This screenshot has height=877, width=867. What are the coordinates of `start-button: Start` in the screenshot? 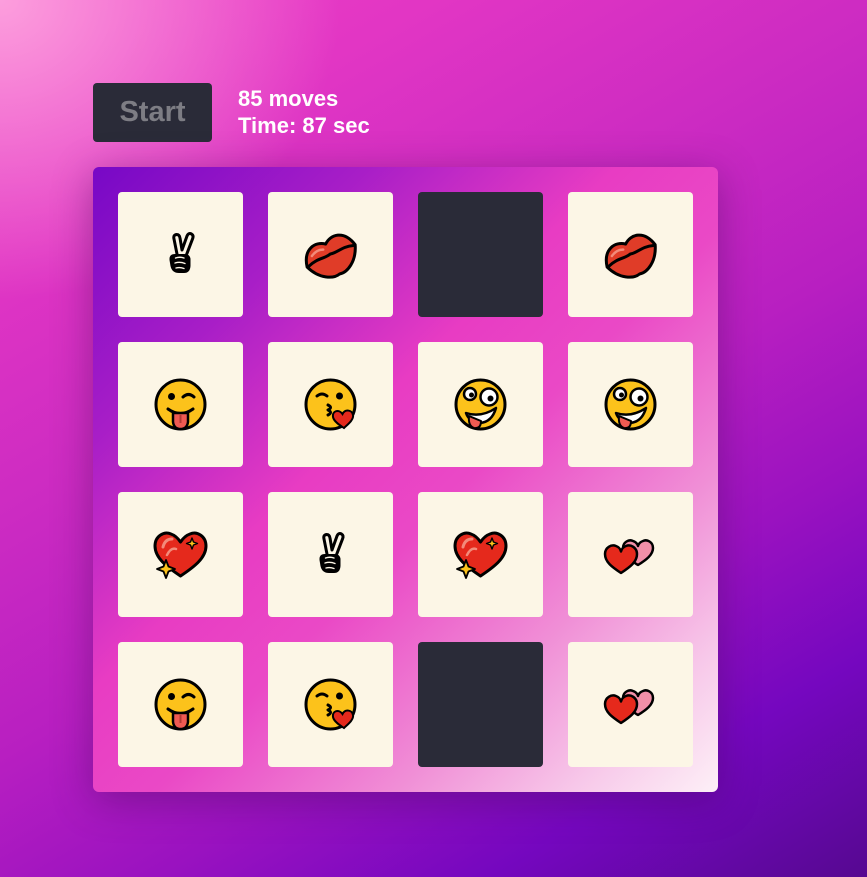 It's located at (152, 112).